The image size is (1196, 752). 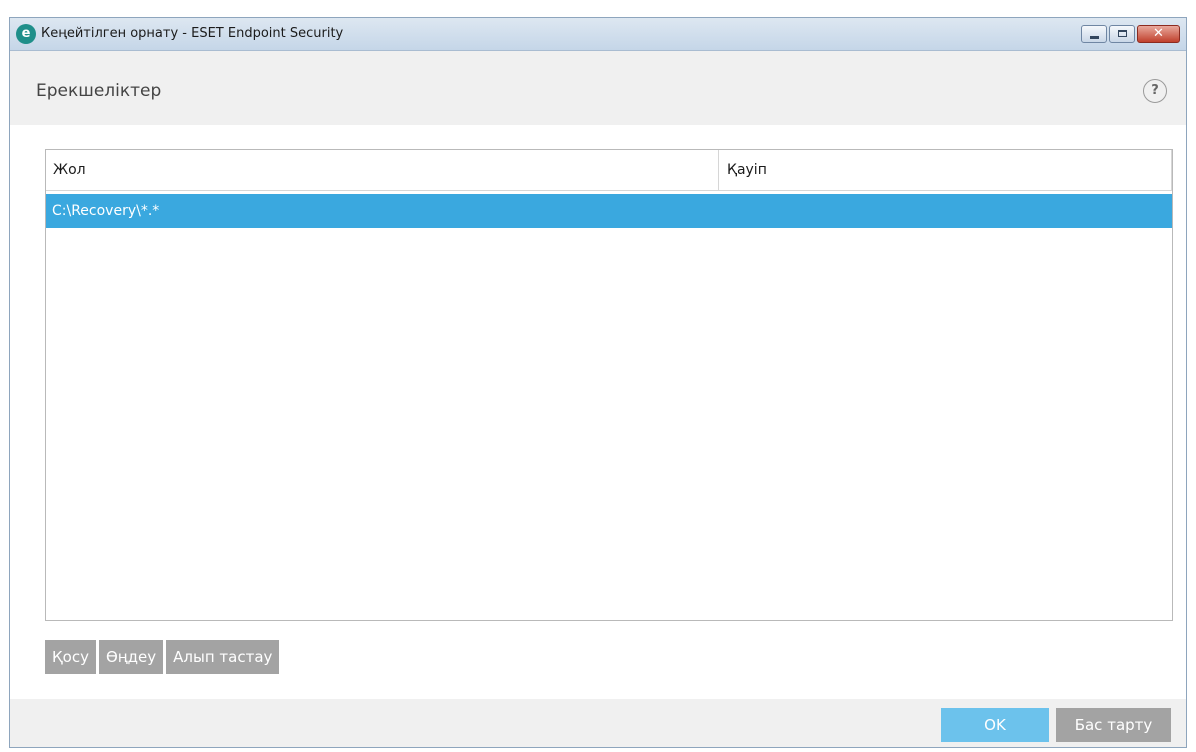 What do you see at coordinates (26, 34) in the screenshot?
I see `eset-logo-icon: e` at bounding box center [26, 34].